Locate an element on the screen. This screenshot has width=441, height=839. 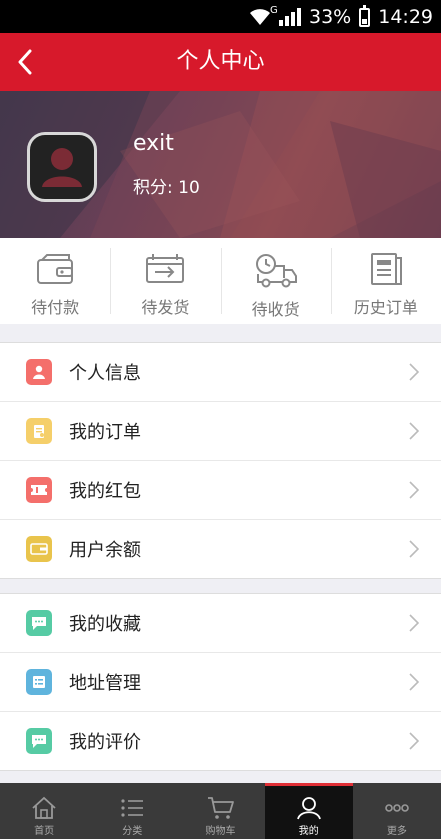
person-info-icon is located at coordinates (39, 372).